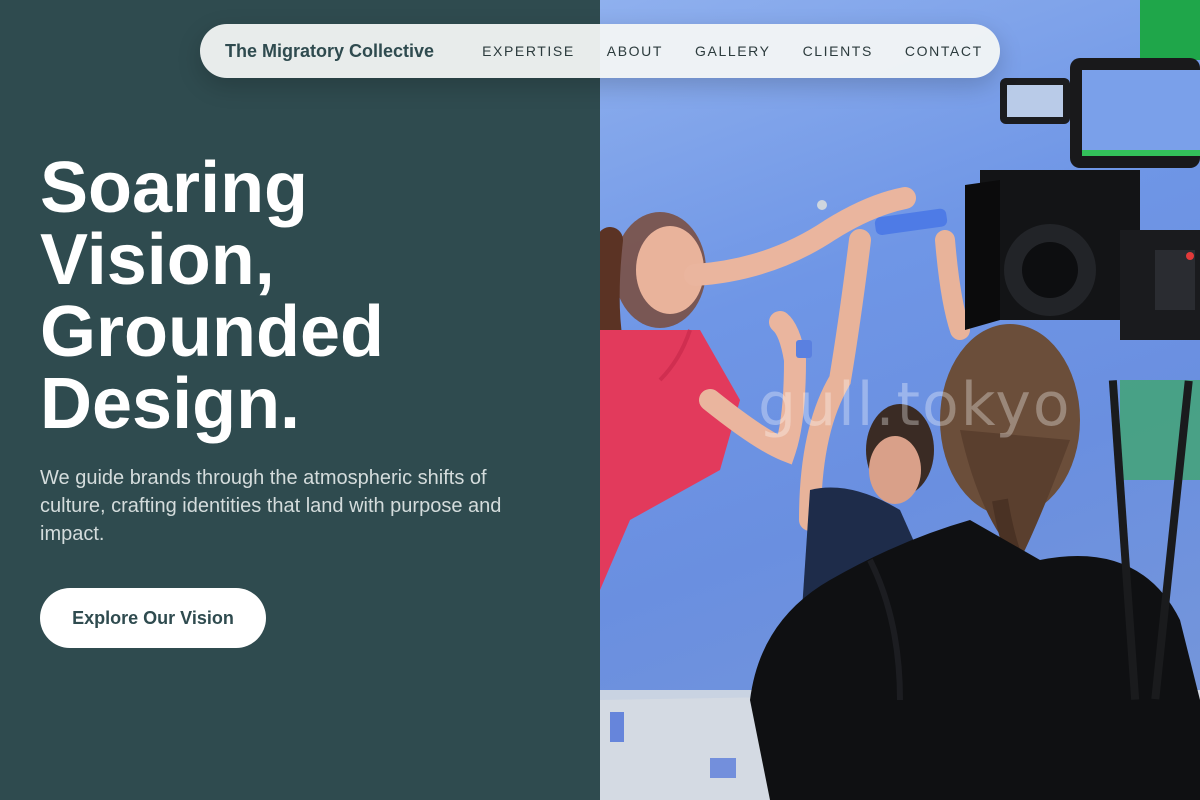 The width and height of the screenshot is (1200, 800). Describe the element at coordinates (153, 618) in the screenshot. I see `explore-vision-button: Explore Our Vision` at that location.